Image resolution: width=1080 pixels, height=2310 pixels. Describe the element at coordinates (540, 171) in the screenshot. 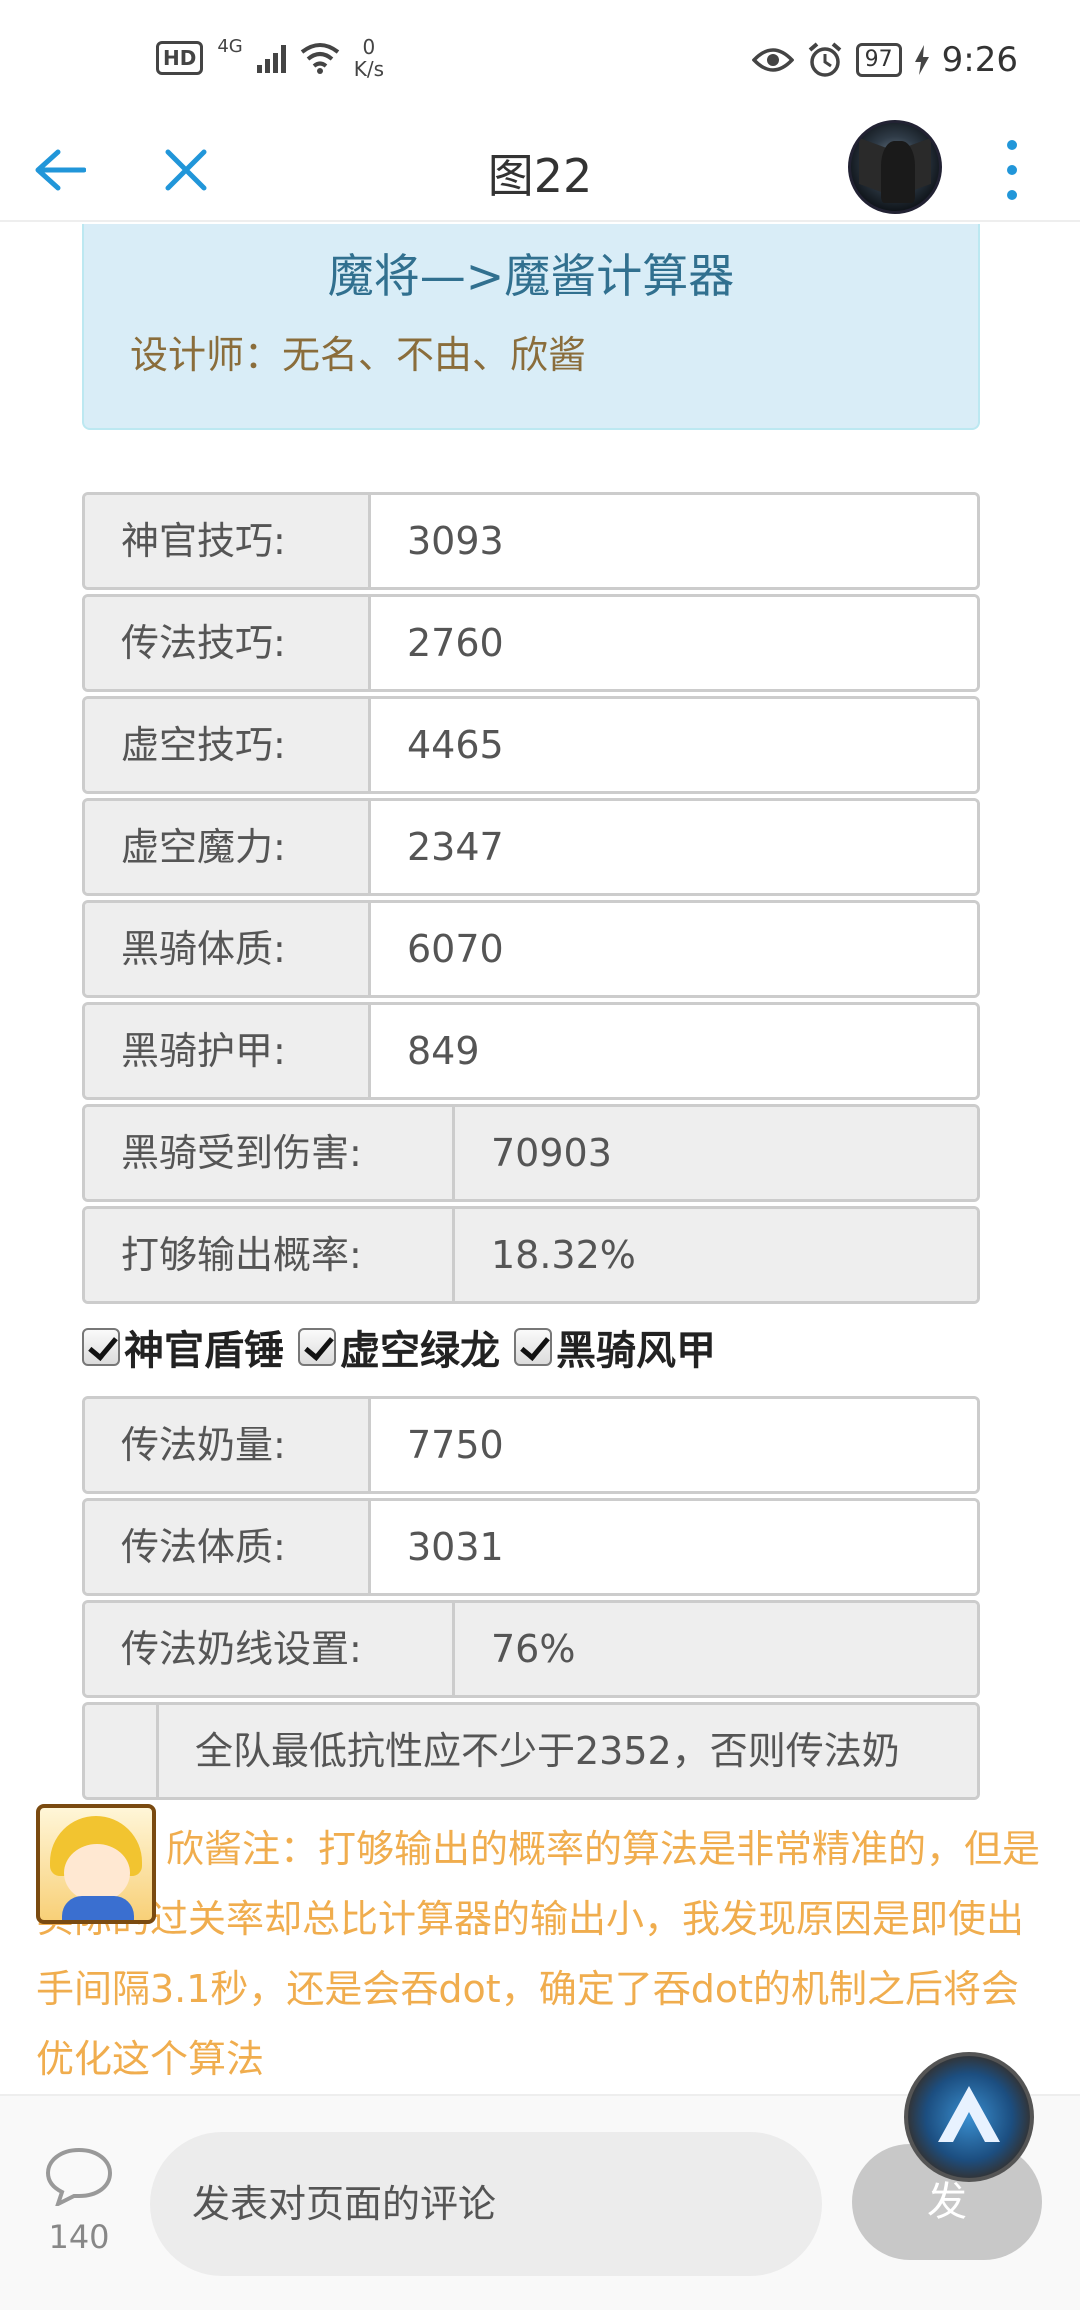

I see `app-header: 图22` at that location.